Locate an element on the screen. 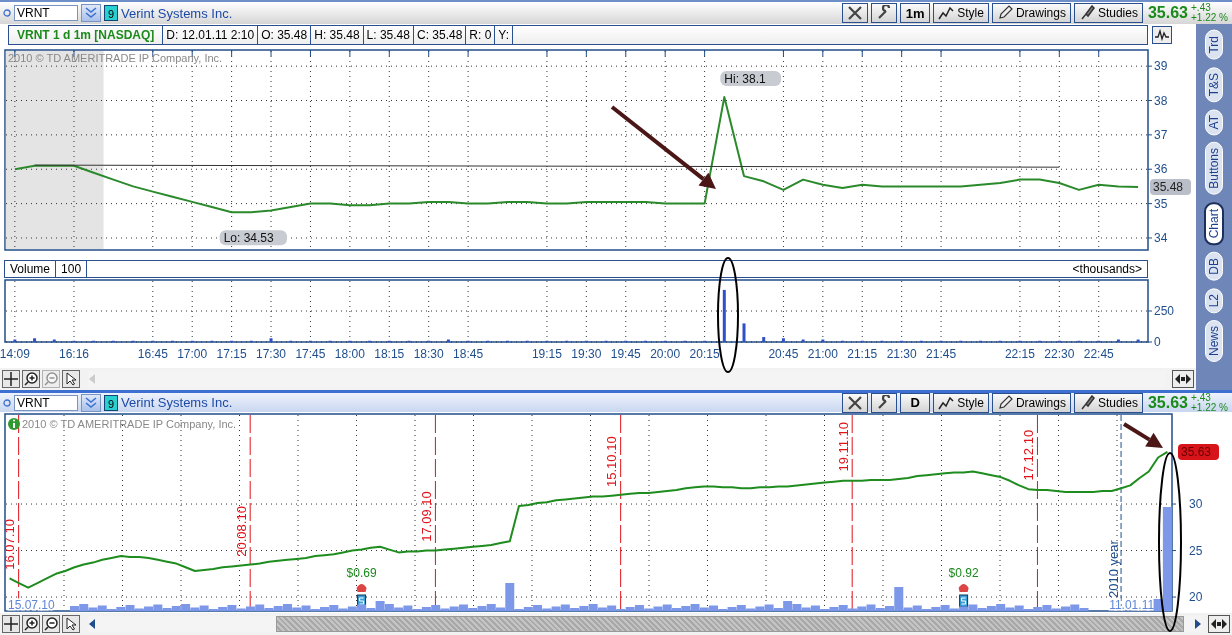 Image resolution: width=1232 pixels, height=635 pixels. year-label: 2010 year is located at coordinates (1114, 569).